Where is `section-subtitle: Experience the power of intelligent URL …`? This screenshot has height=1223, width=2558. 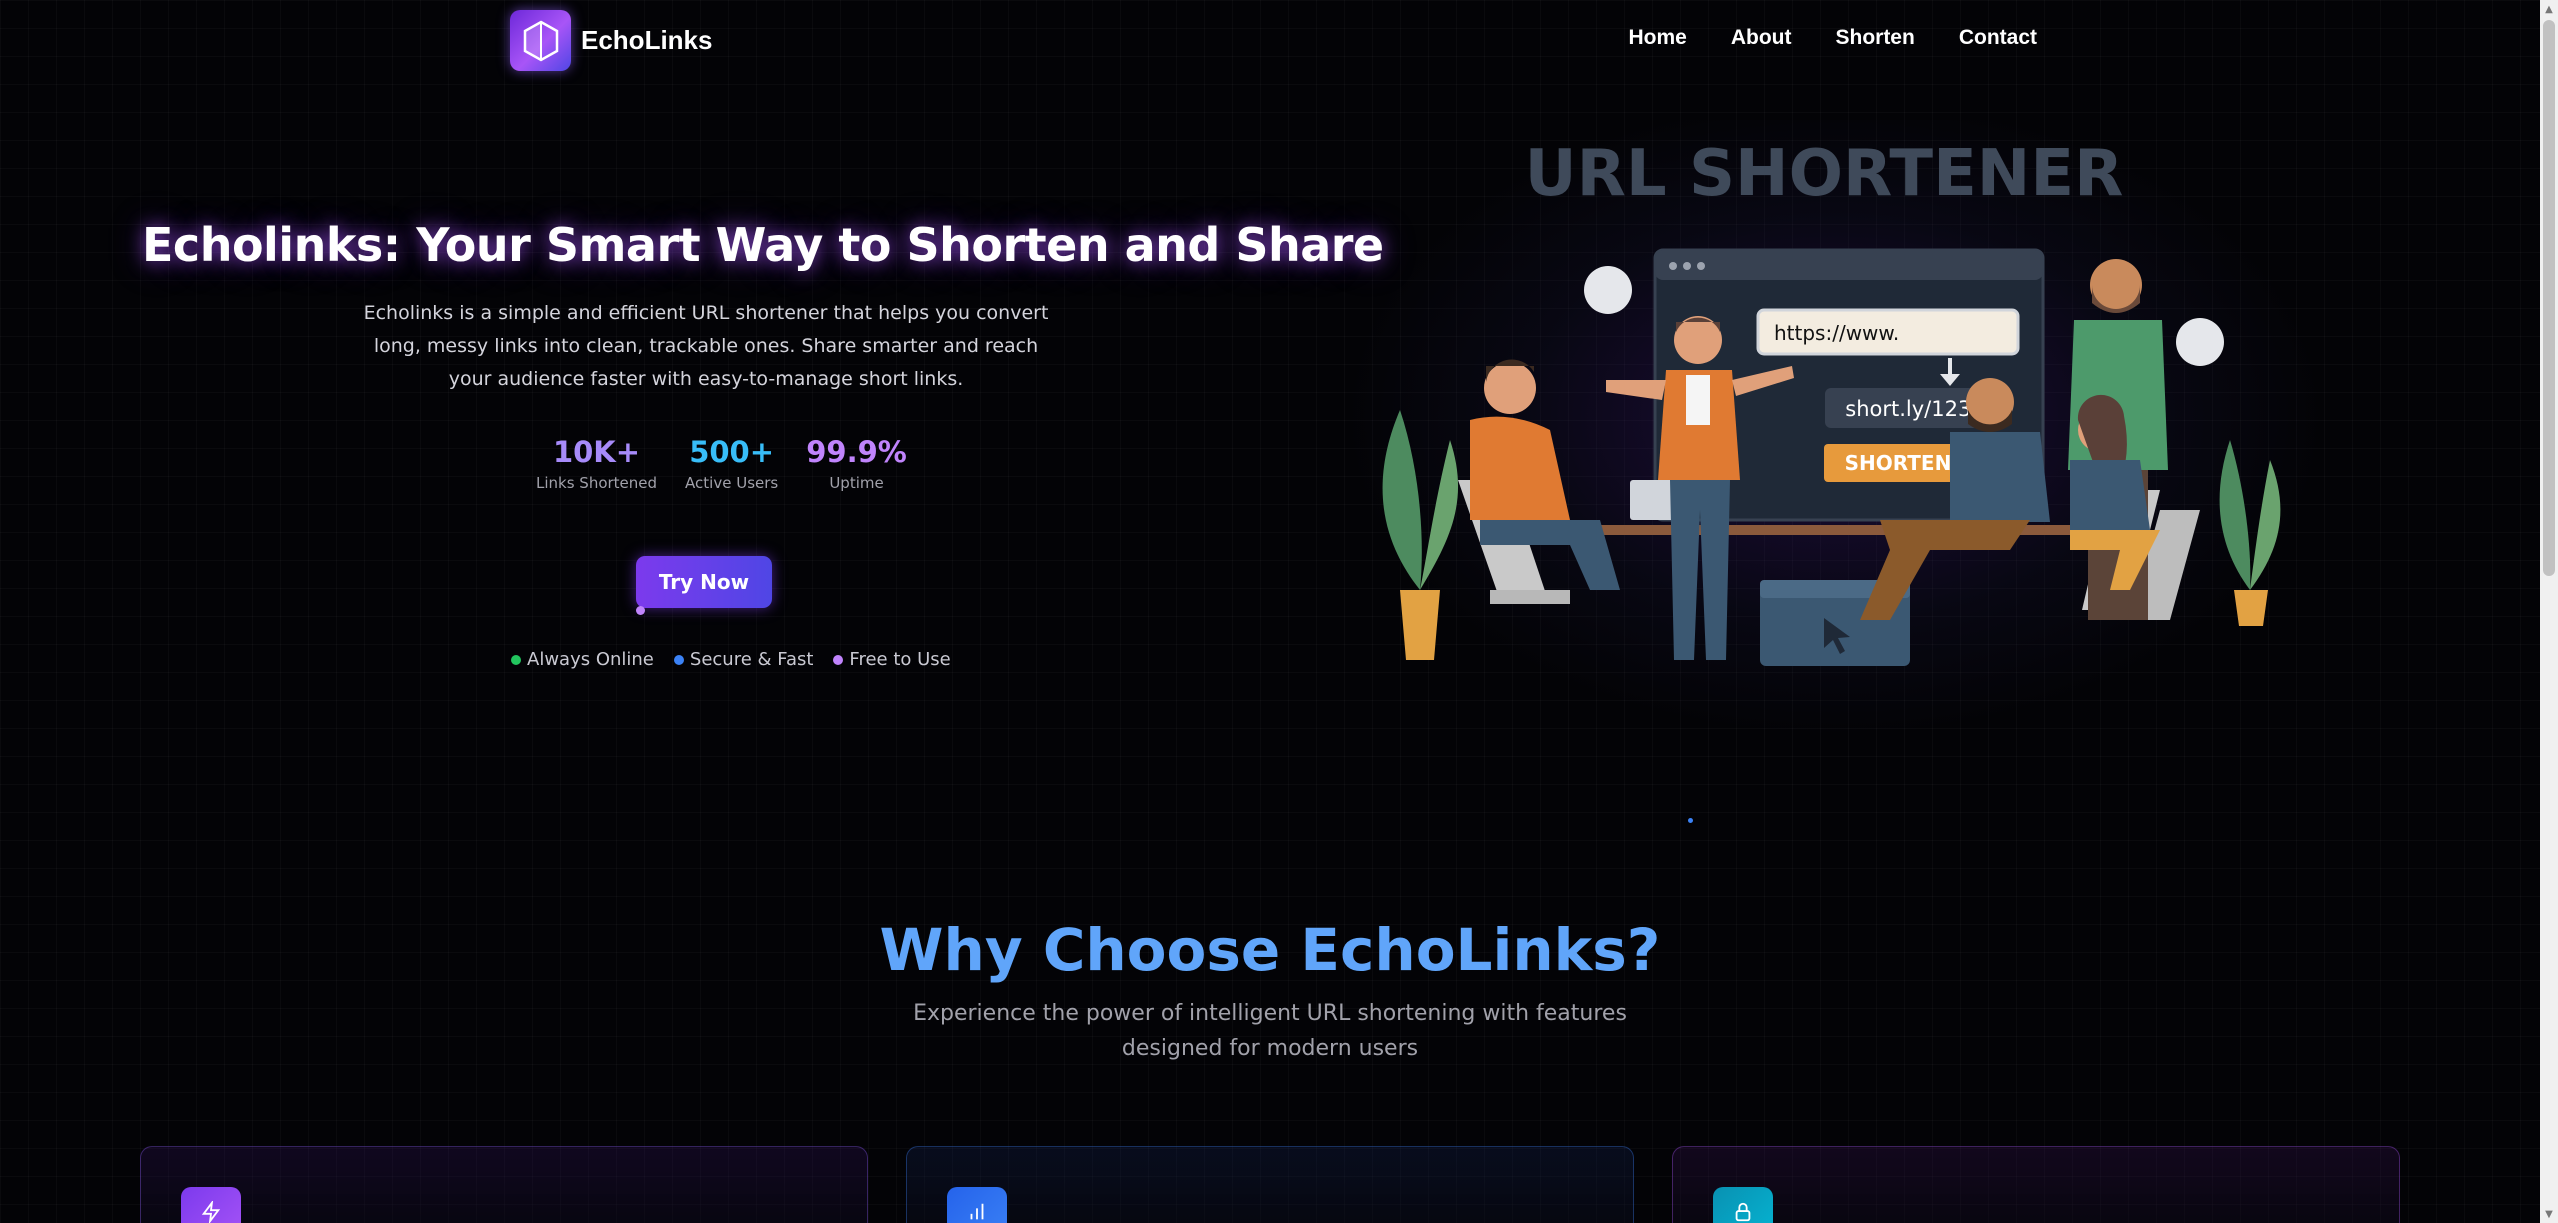 section-subtitle: Experience the power of intelligent URL … is located at coordinates (1270, 1031).